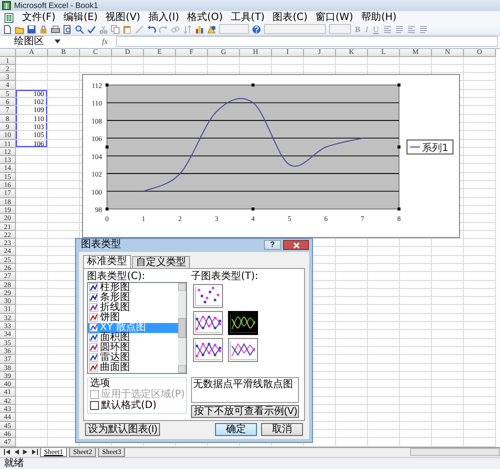 Image resolution: width=500 pixels, height=469 pixels. I want to click on menu-item: 视图(V), so click(123, 18).